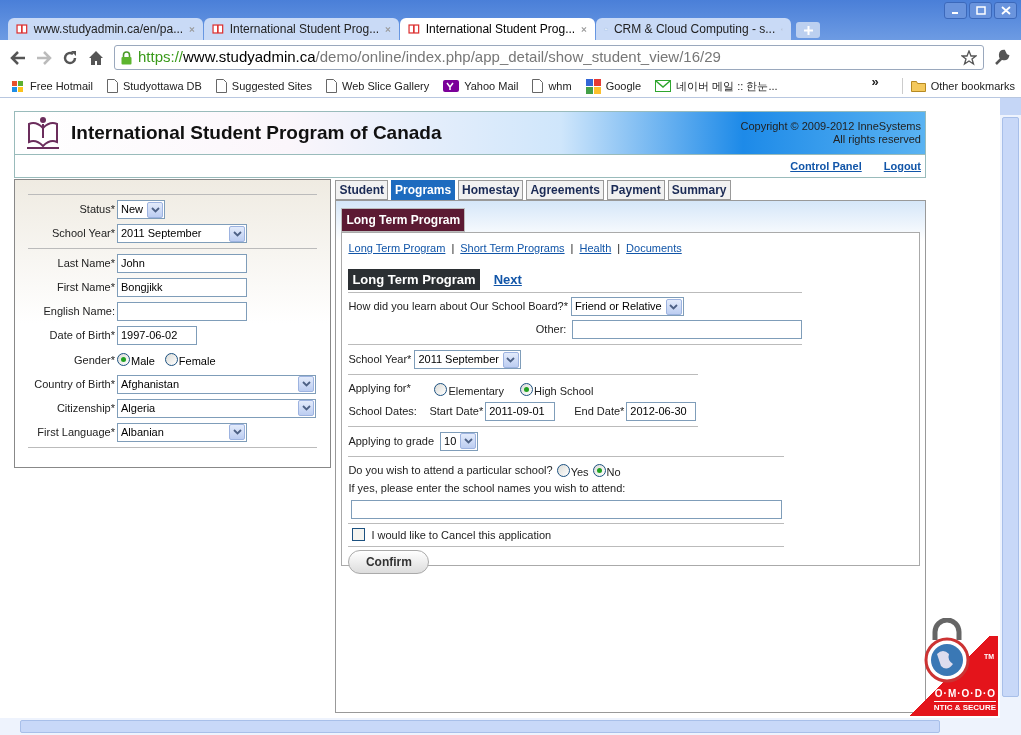  What do you see at coordinates (359, 535) in the screenshot?
I see `checkbox` at bounding box center [359, 535].